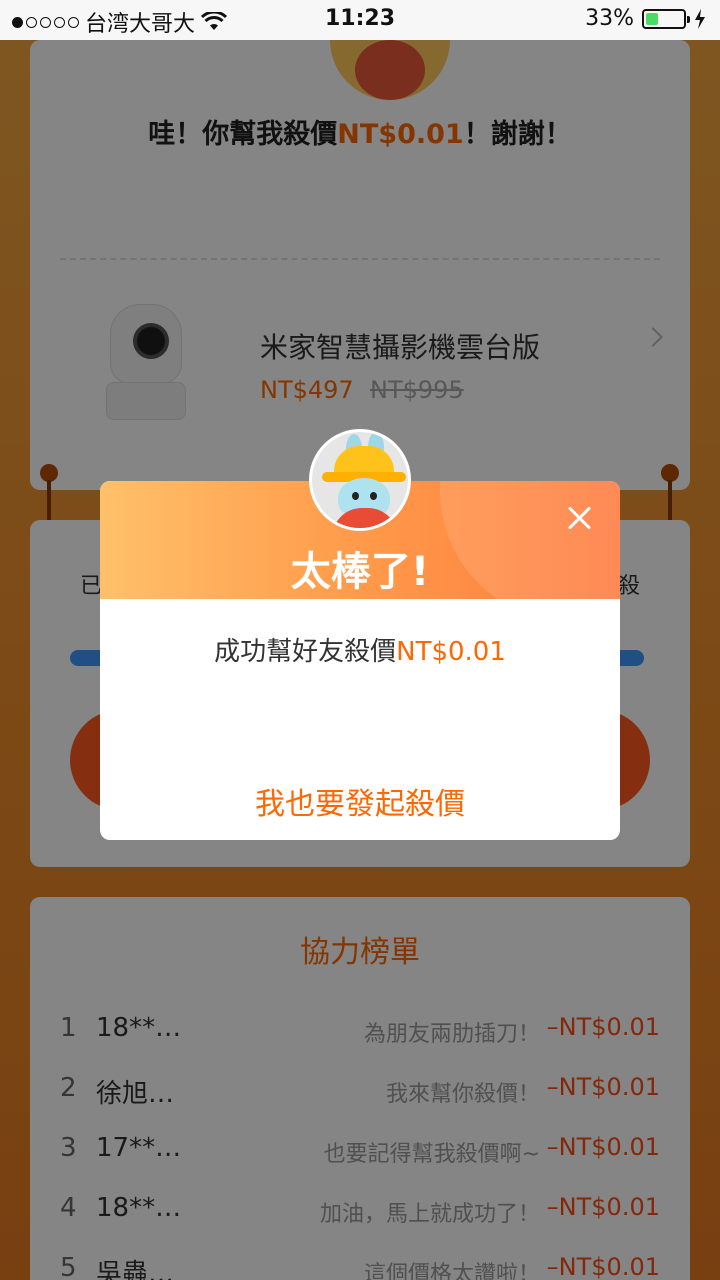 The height and width of the screenshot is (1280, 720). I want to click on message-amount: NT$0.01, so click(451, 652).